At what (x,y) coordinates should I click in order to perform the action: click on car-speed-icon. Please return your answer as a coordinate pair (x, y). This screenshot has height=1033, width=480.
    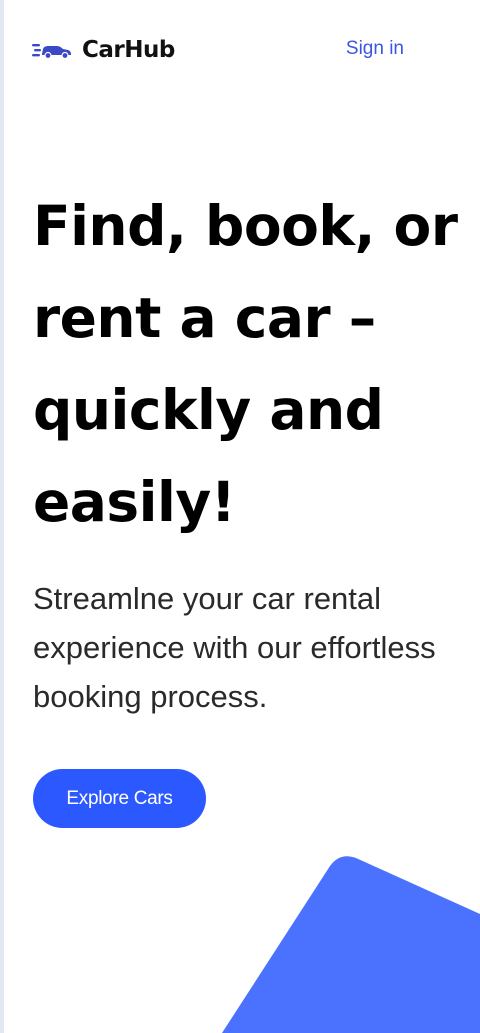
    Looking at the image, I should click on (51, 52).